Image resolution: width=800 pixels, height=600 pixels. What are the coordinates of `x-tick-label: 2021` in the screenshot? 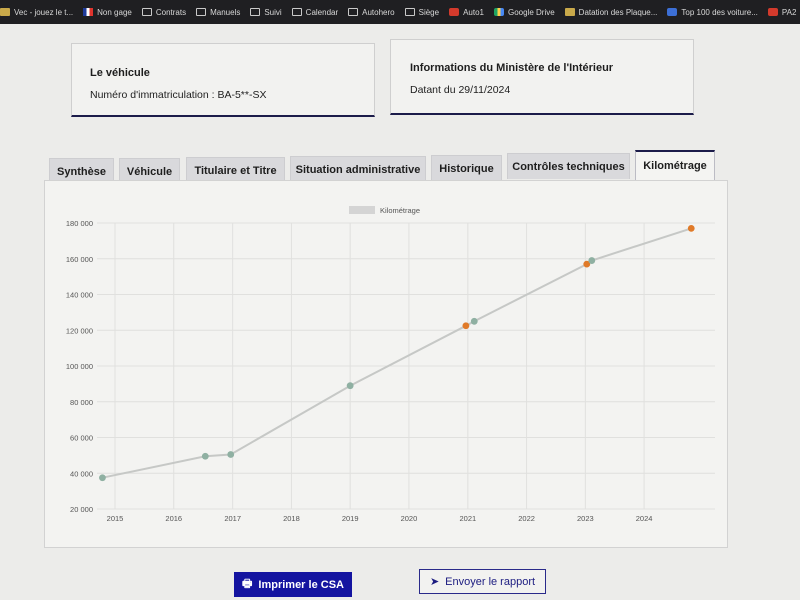 It's located at (467, 518).